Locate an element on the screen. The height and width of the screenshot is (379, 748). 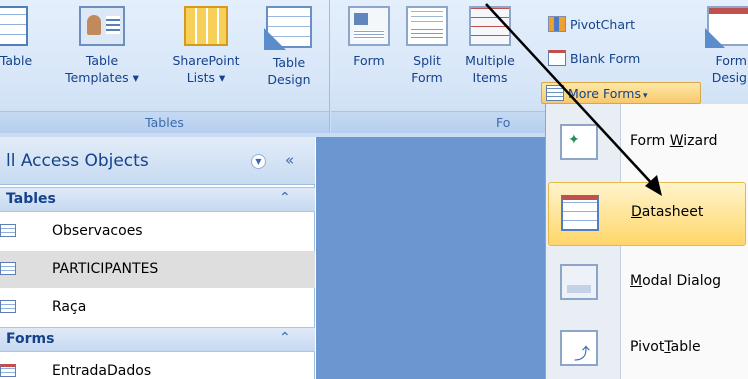
chevron-down-icon: ▾ is located at coordinates (645, 96).